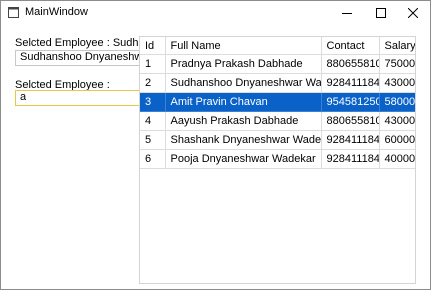 The image size is (431, 290). What do you see at coordinates (215, 13) in the screenshot?
I see `title-bar: MainWindow` at bounding box center [215, 13].